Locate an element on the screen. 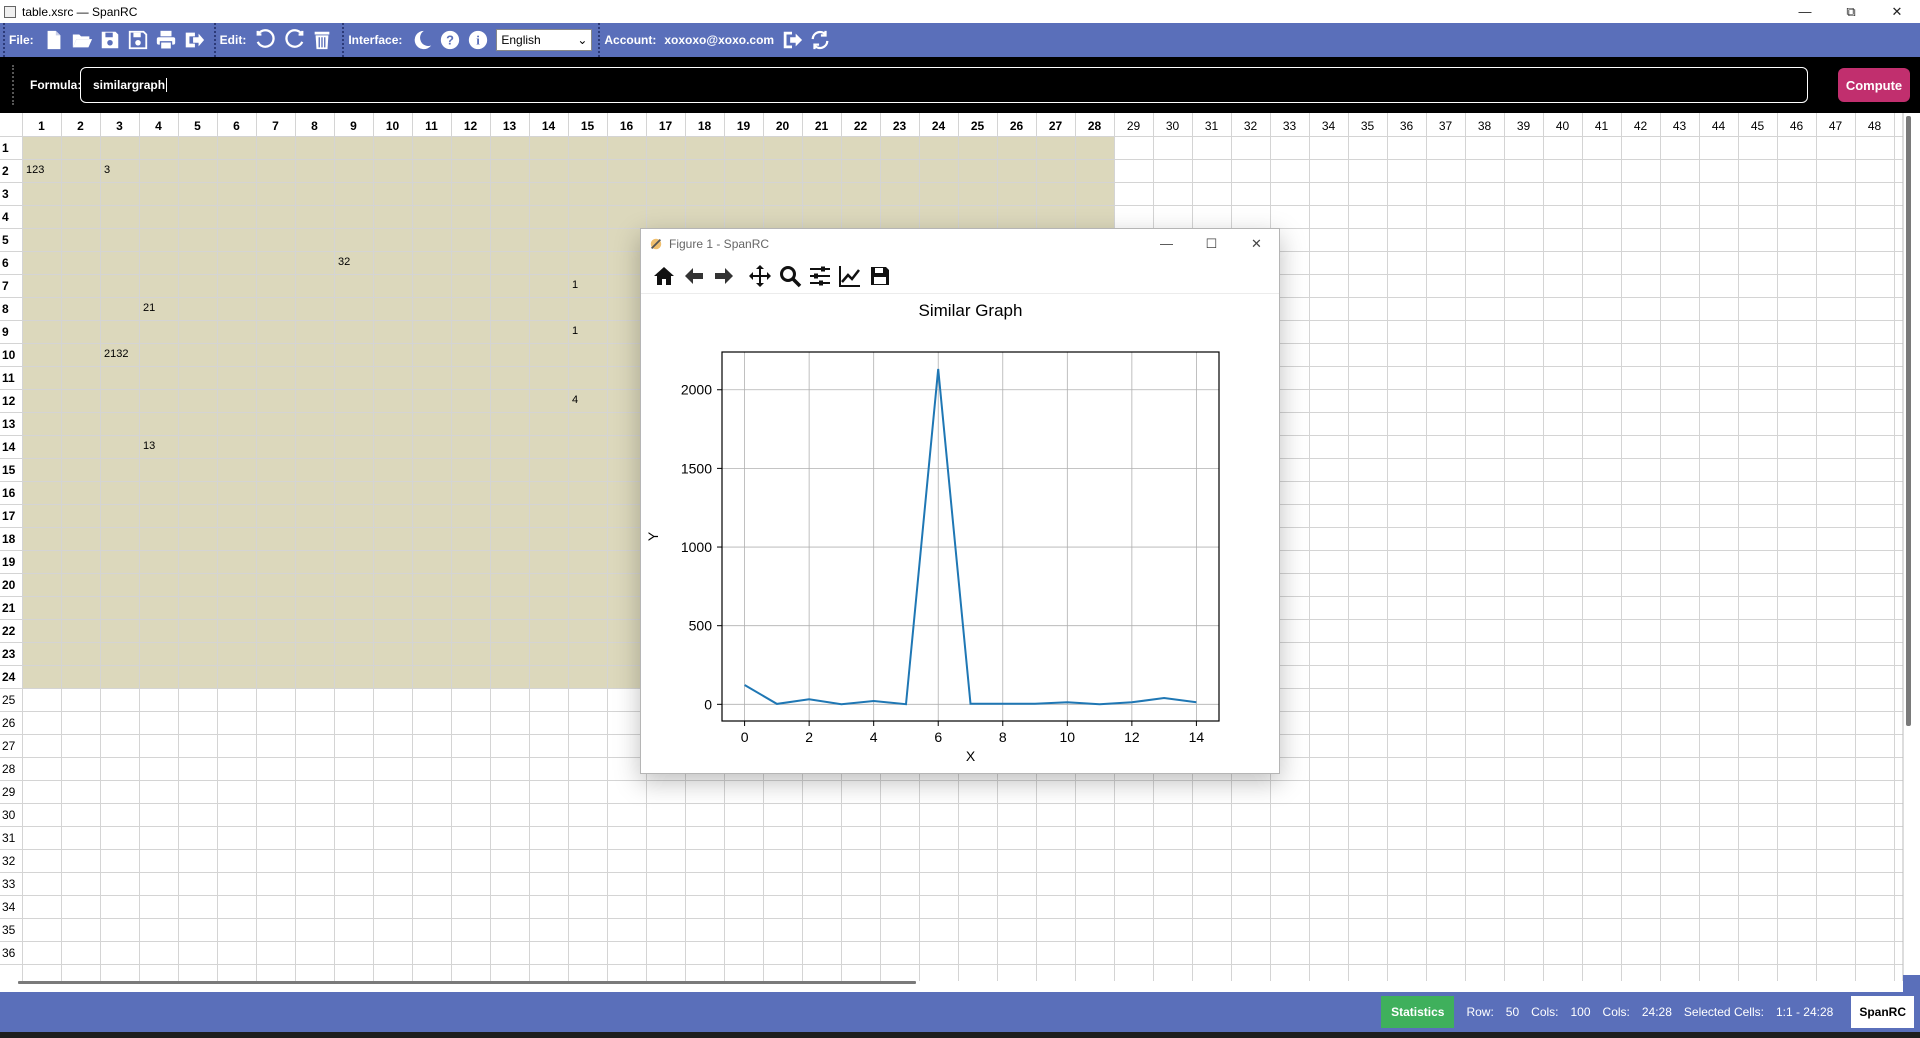 Image resolution: width=1920 pixels, height=1038 pixels. column-header: 13 is located at coordinates (509, 126).